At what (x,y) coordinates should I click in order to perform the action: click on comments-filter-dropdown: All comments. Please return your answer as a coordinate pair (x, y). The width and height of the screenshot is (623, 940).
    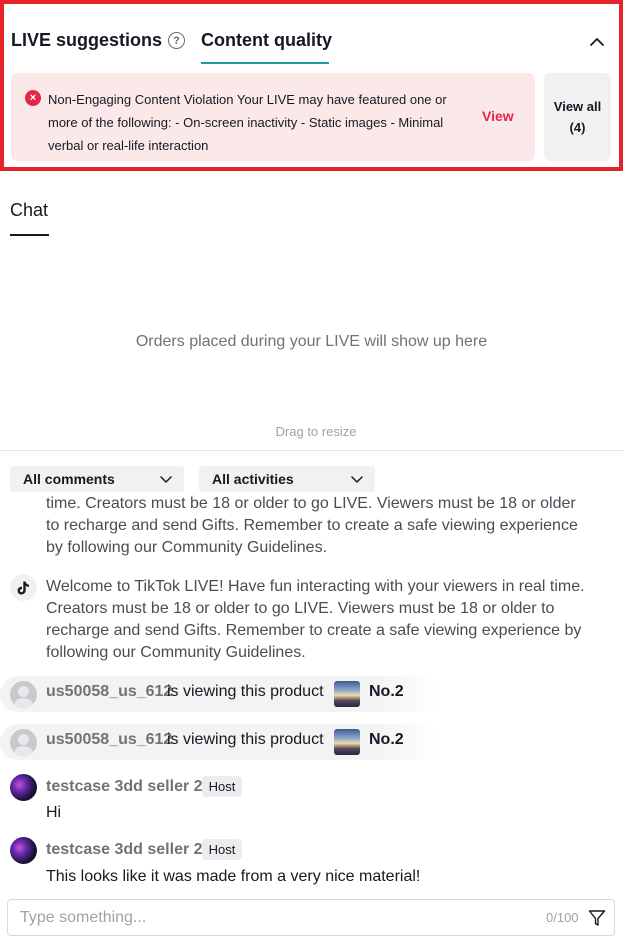
    Looking at the image, I should click on (97, 479).